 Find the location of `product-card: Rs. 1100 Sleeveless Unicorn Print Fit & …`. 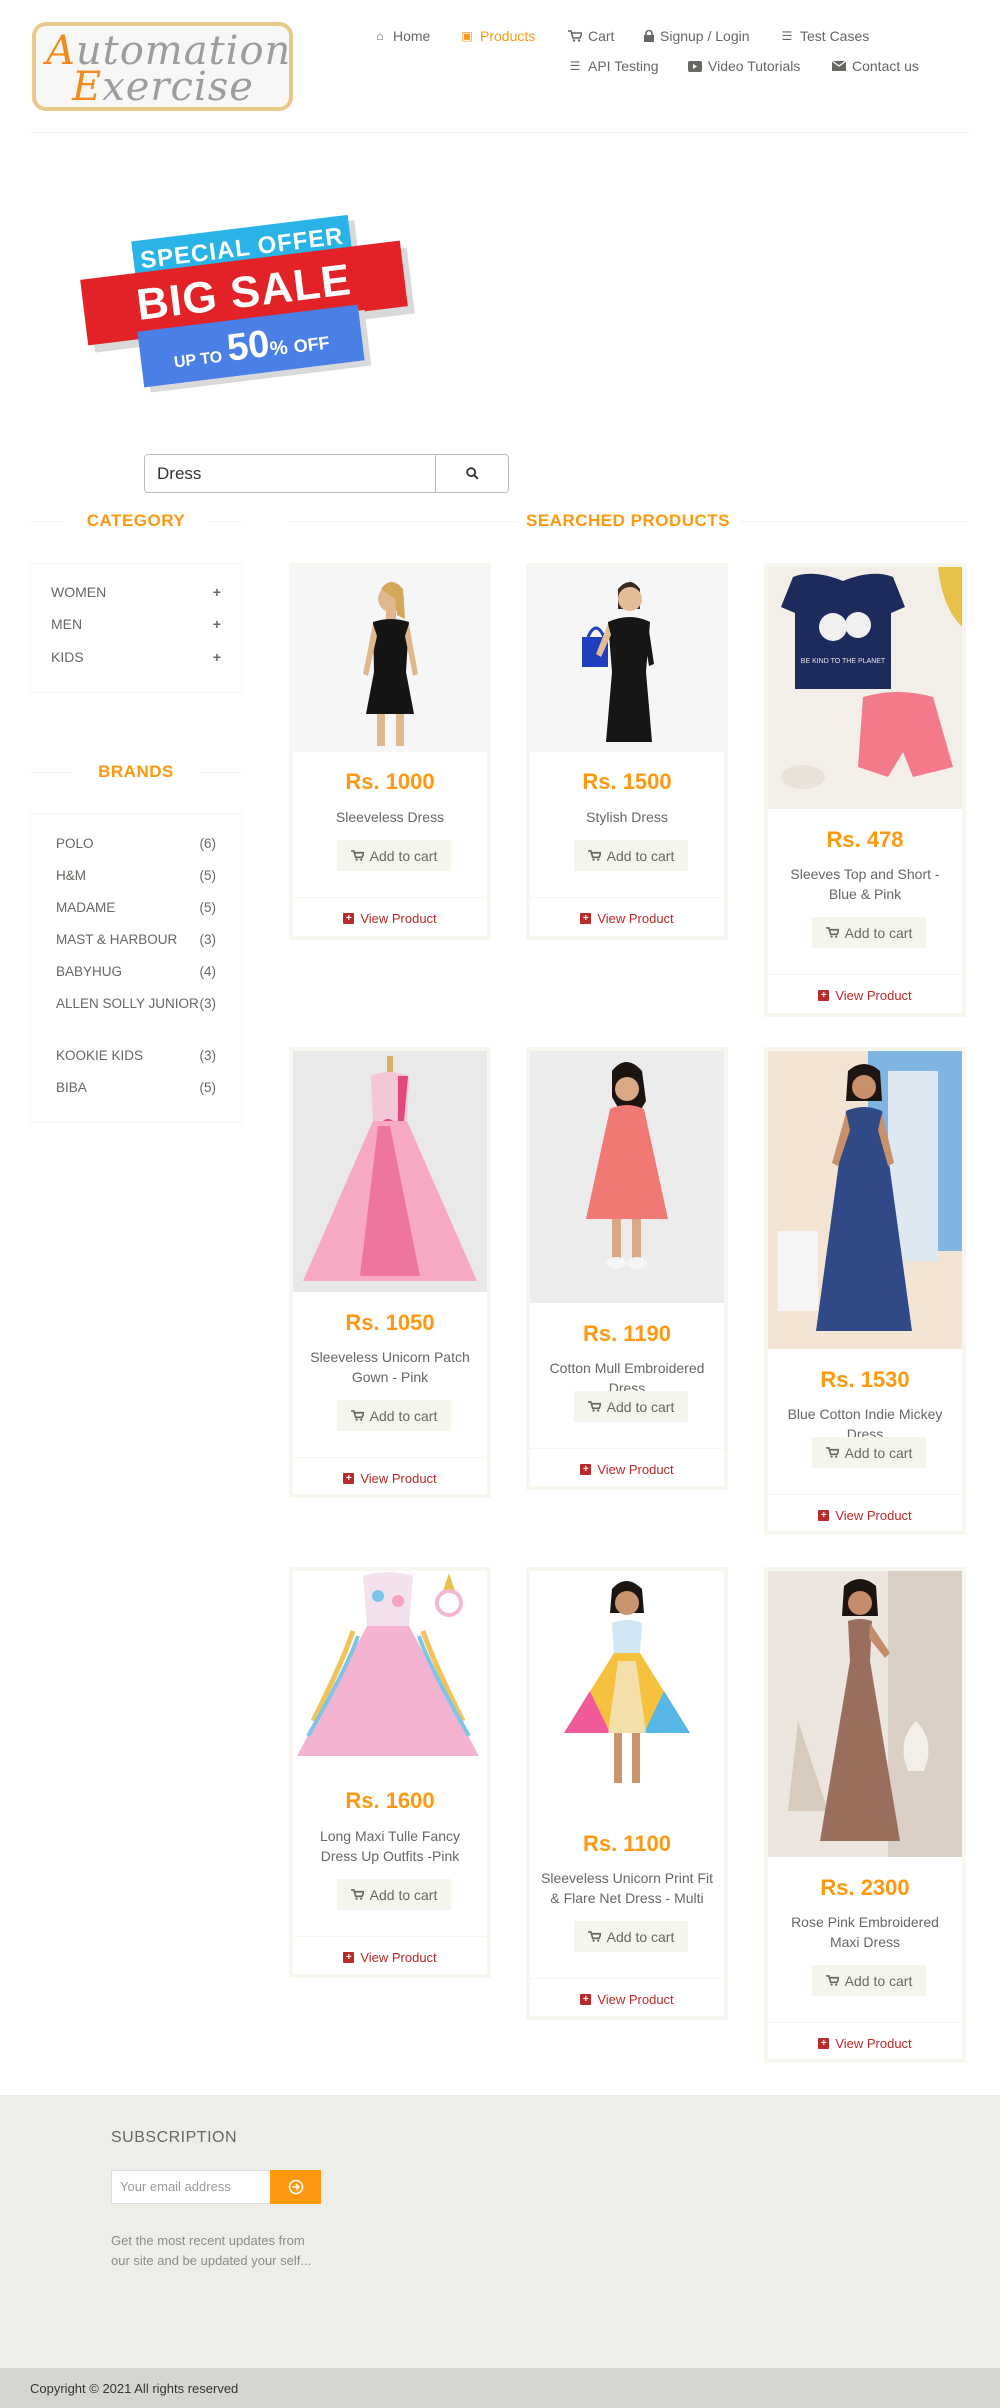

product-card: Rs. 1100 Sleeveless Unicorn Print Fit & … is located at coordinates (627, 1793).